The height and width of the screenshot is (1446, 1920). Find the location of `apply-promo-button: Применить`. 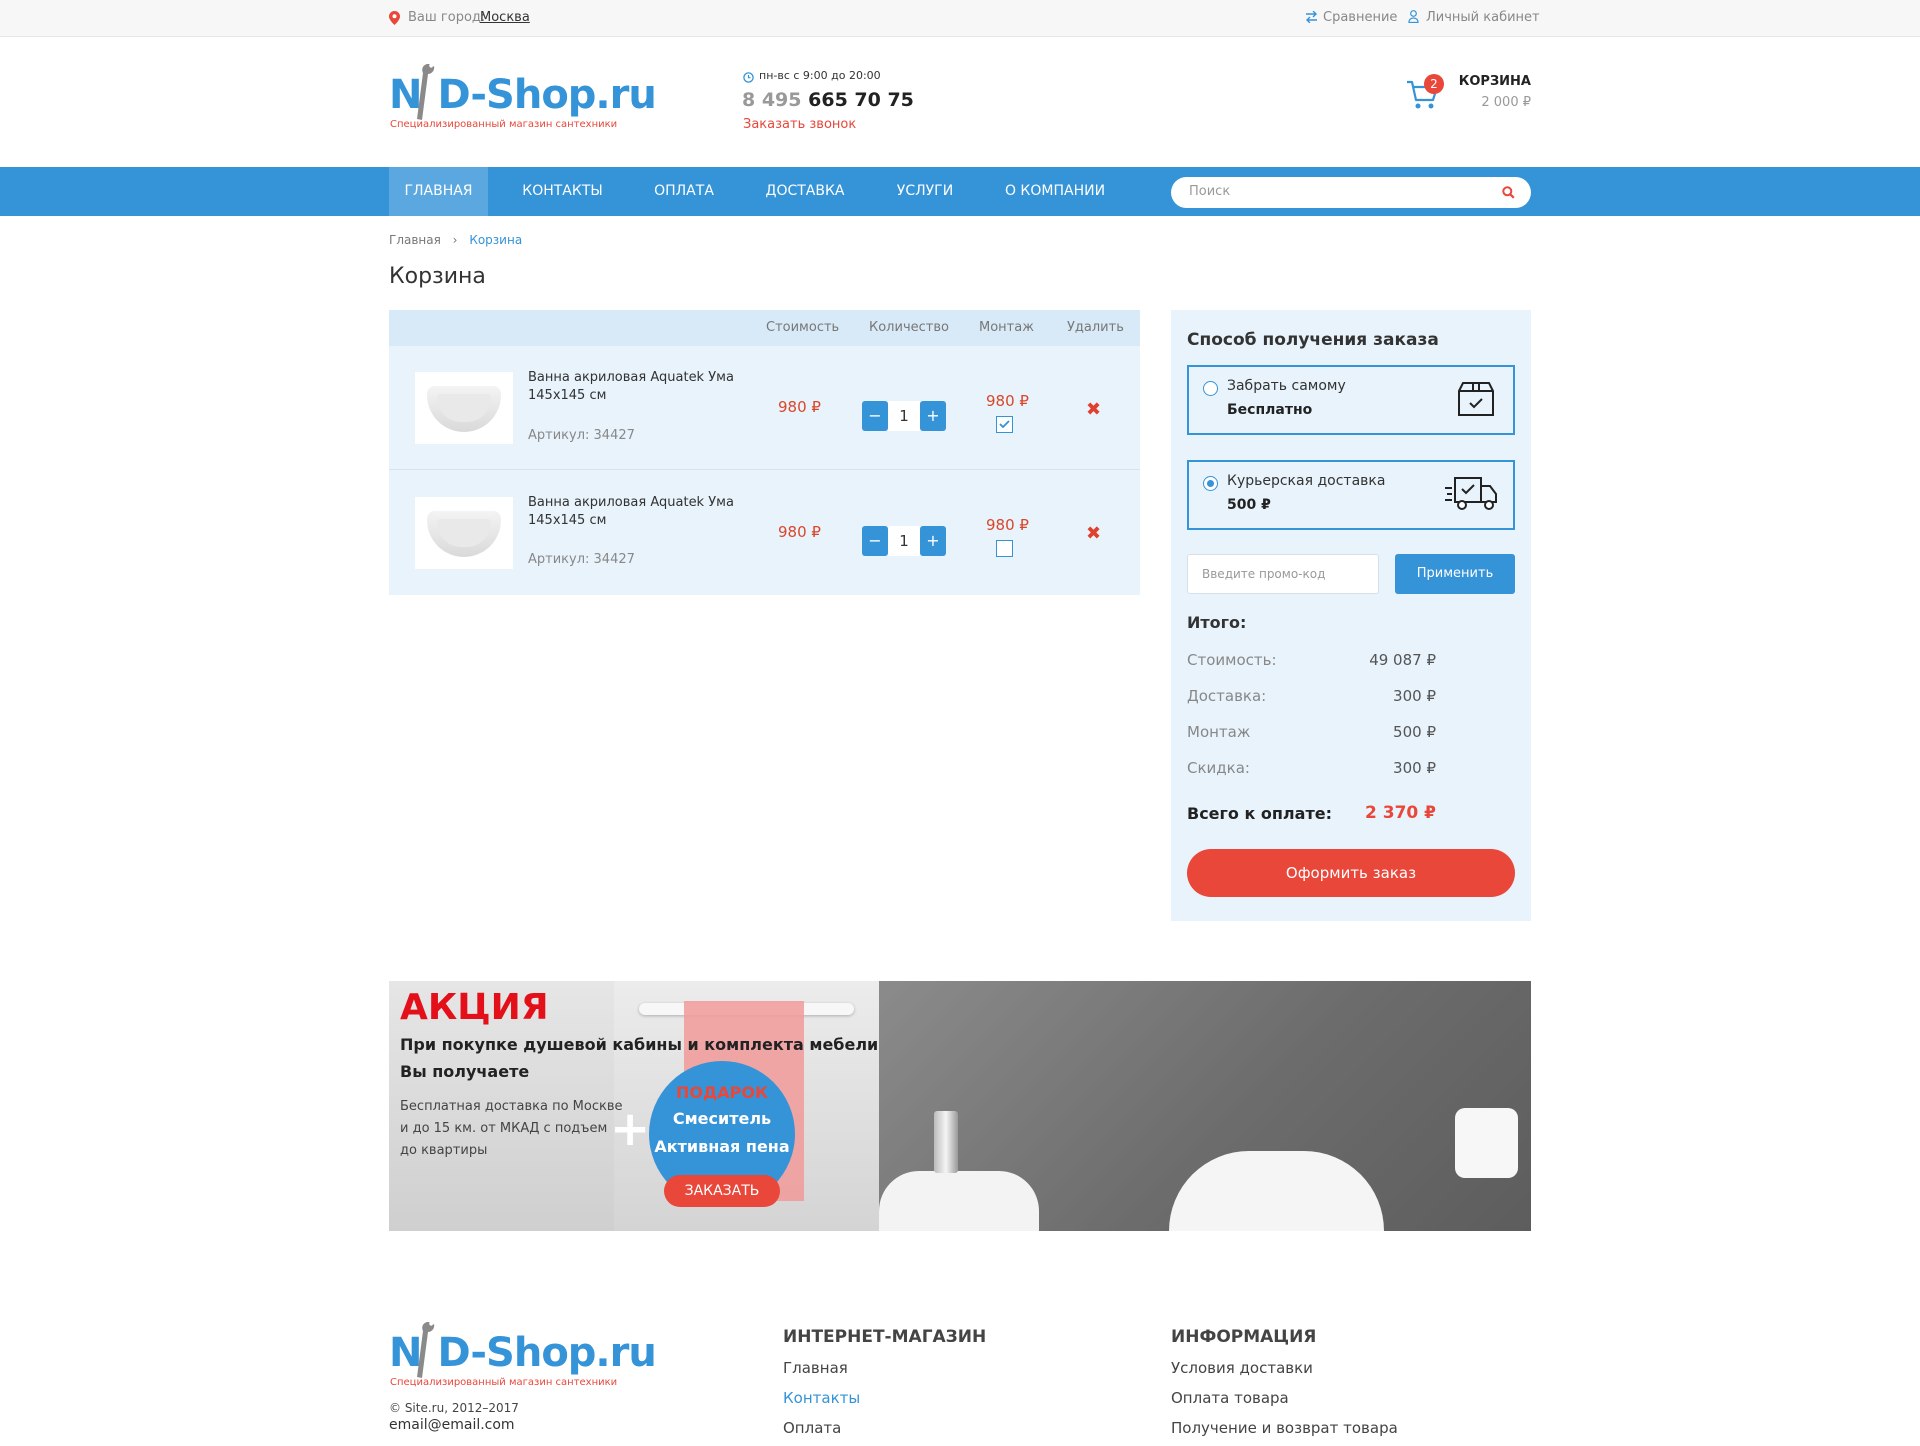

apply-promo-button: Применить is located at coordinates (1455, 574).